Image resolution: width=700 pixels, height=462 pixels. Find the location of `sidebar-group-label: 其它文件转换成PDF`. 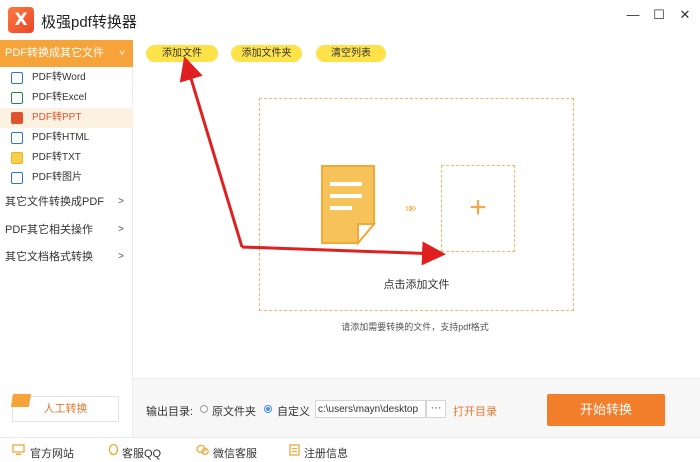

sidebar-group-label: 其它文件转换成PDF is located at coordinates (54, 202).